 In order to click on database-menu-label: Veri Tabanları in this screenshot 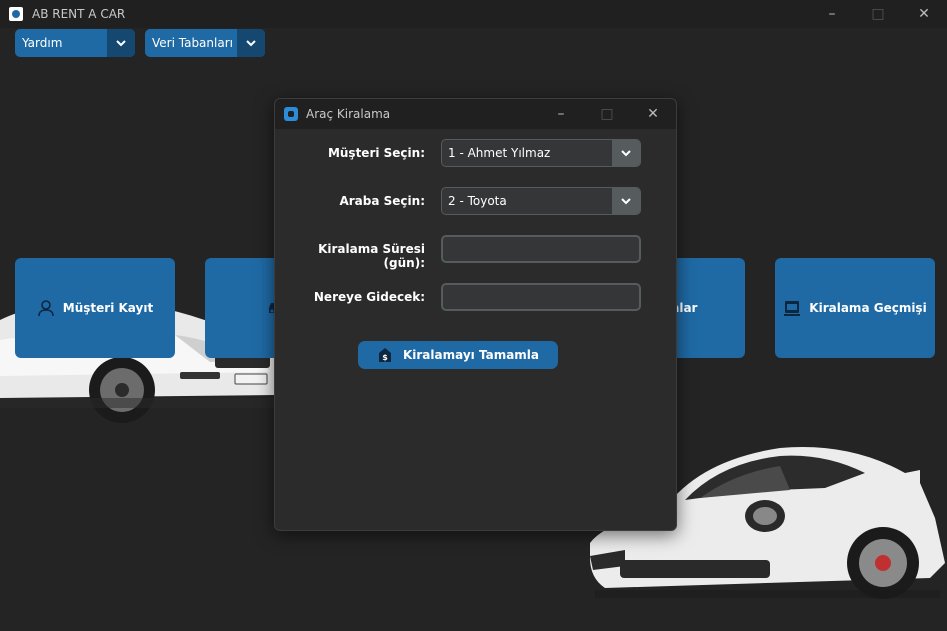, I will do `click(192, 43)`.